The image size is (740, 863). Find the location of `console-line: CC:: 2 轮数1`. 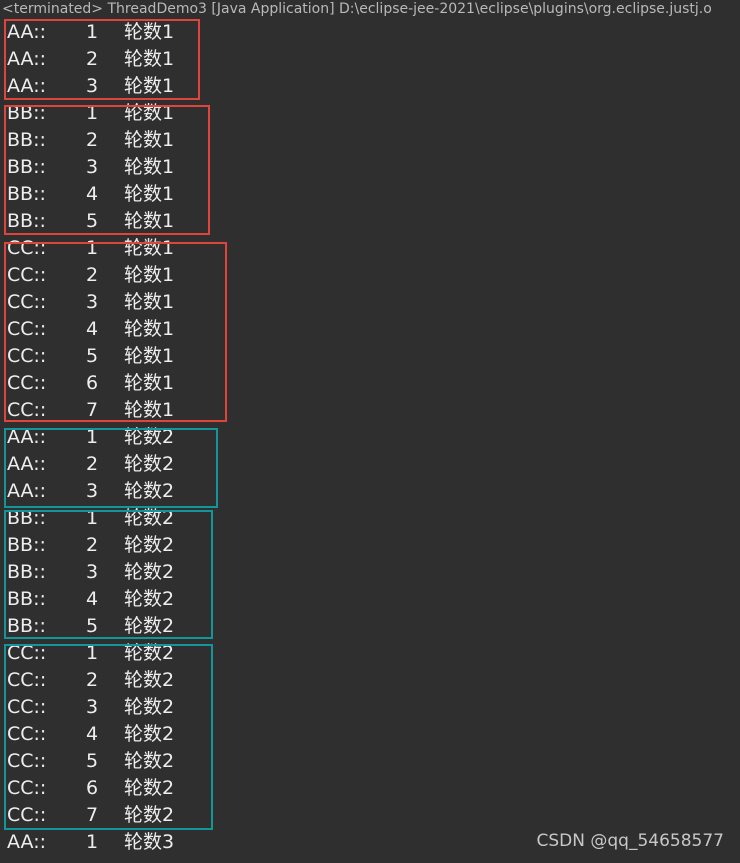

console-line: CC:: 2 轮数1 is located at coordinates (370, 275).